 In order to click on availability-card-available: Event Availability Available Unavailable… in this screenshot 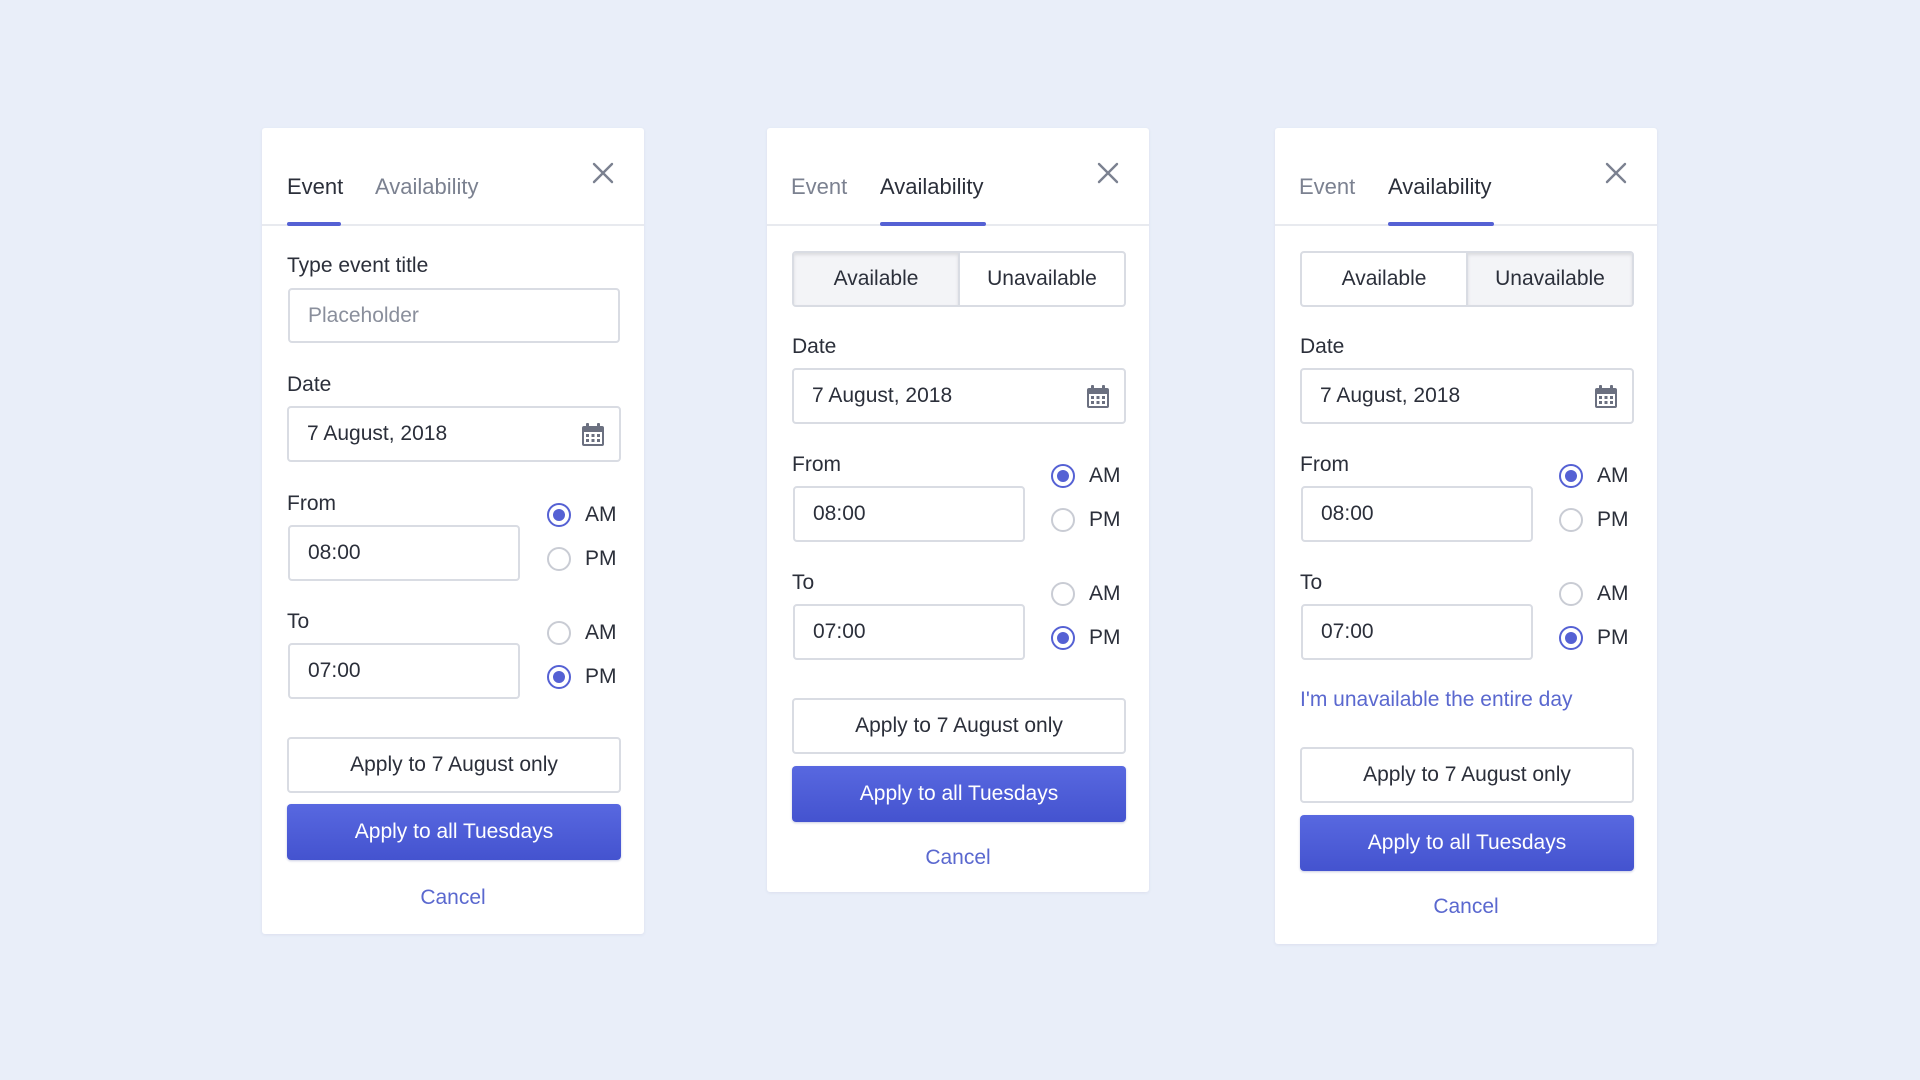, I will do `click(958, 510)`.